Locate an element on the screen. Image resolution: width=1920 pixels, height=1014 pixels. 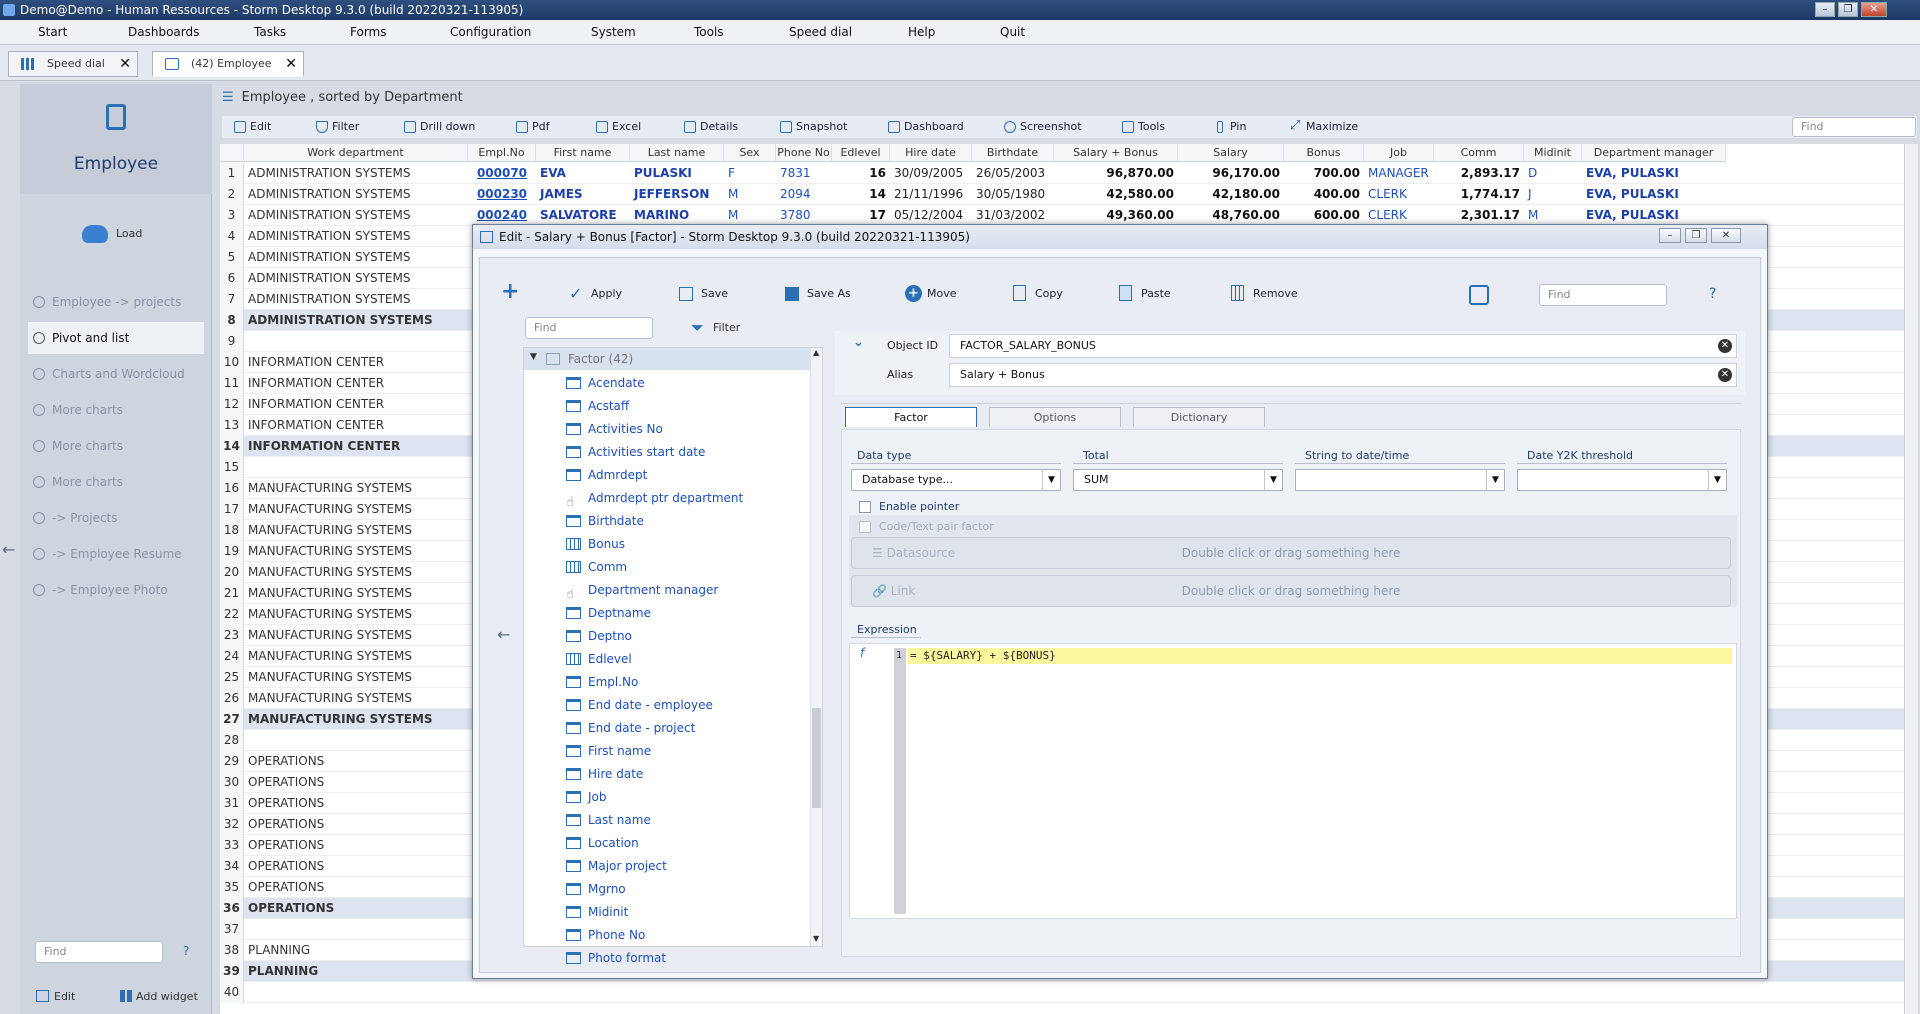
tree-item: Photo format is located at coordinates (616, 958).